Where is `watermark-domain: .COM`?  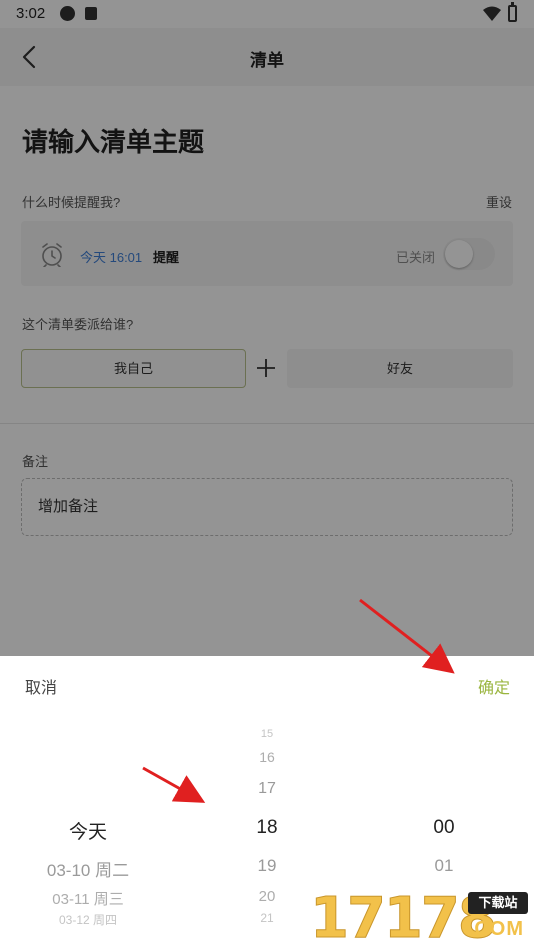
watermark-domain: .COM is located at coordinates (495, 929).